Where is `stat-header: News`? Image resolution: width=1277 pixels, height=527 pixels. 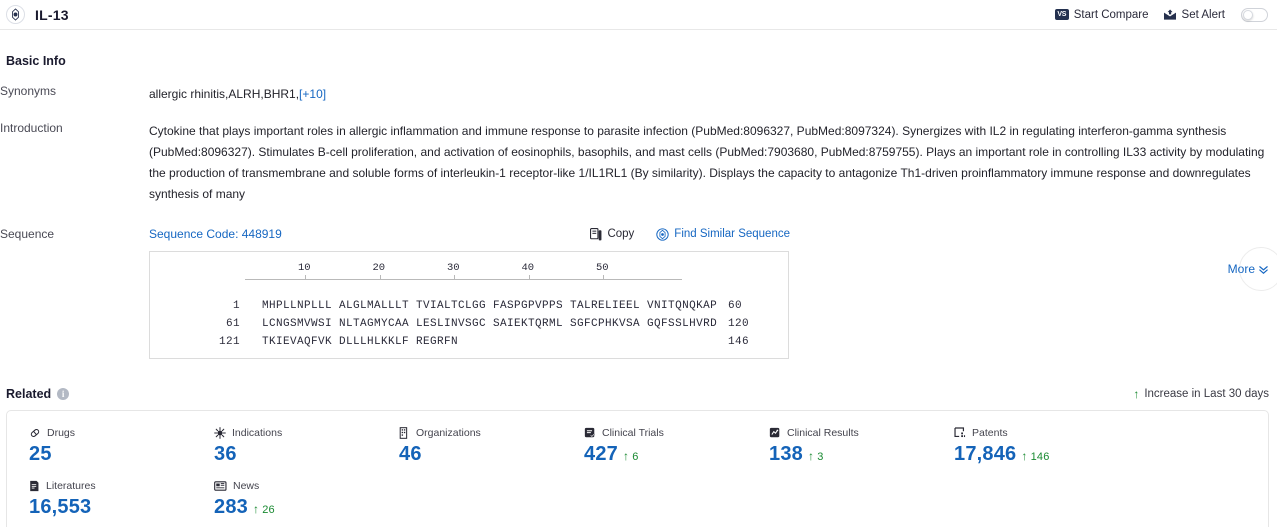
stat-header: News is located at coordinates (295, 486).